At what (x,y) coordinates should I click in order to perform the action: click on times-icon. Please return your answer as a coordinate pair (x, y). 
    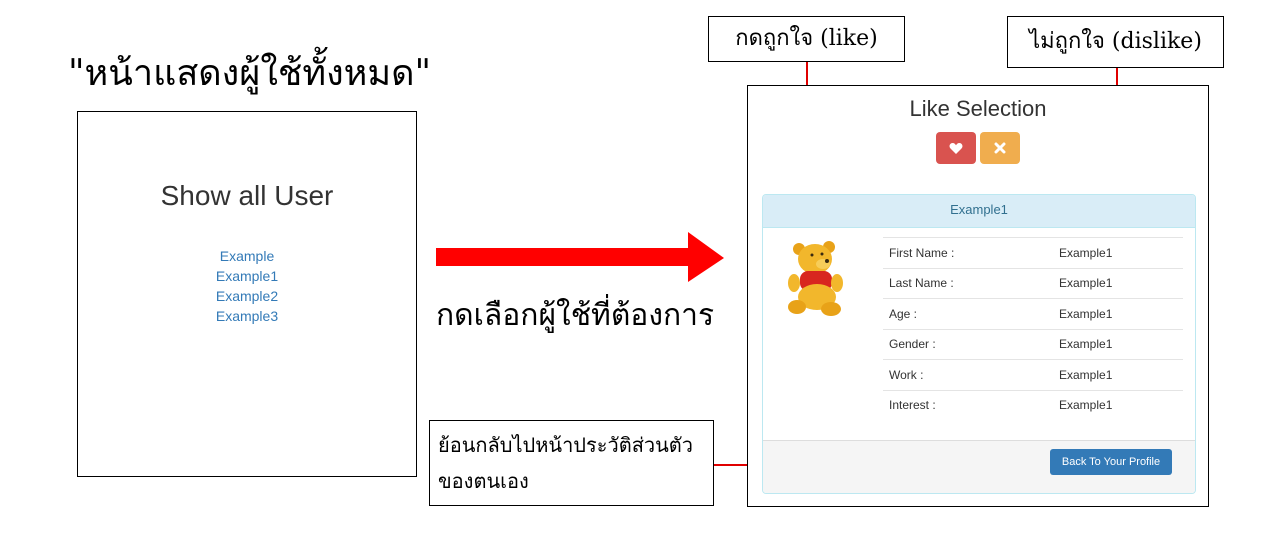
    Looking at the image, I should click on (1000, 148).